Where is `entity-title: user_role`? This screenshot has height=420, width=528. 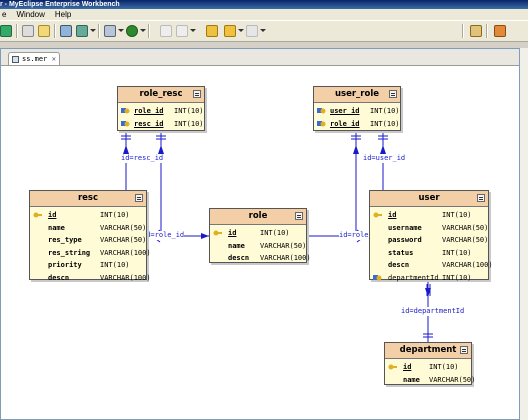 entity-title: user_role is located at coordinates (357, 94).